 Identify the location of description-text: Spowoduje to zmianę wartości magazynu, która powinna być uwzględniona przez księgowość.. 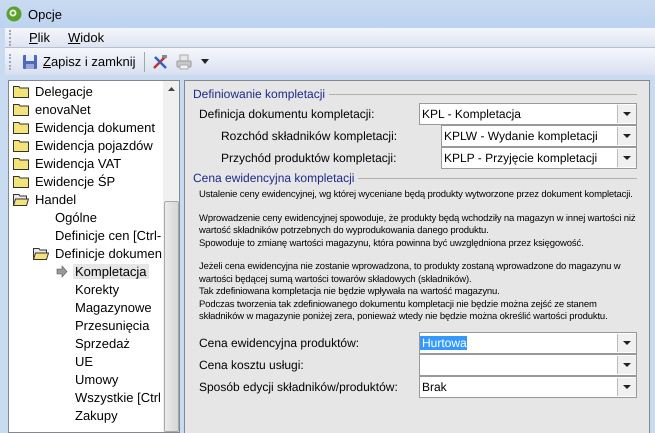
(392, 244).